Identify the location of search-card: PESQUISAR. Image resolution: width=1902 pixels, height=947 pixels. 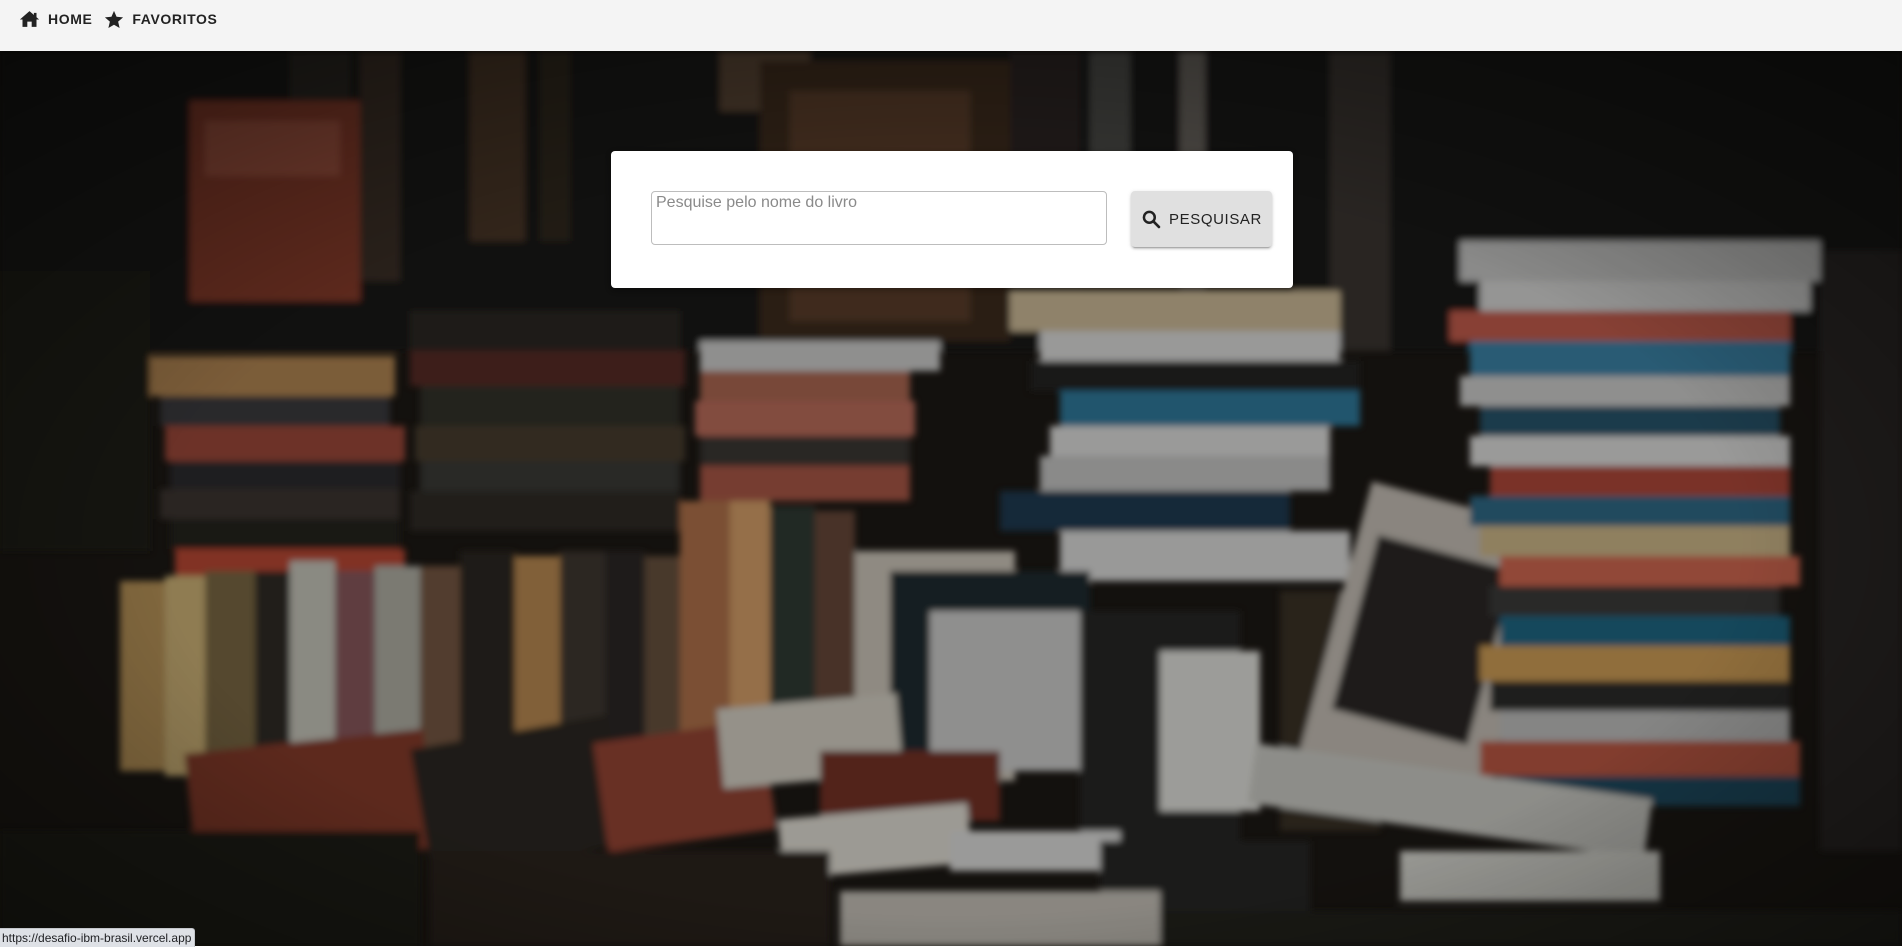
(952, 219).